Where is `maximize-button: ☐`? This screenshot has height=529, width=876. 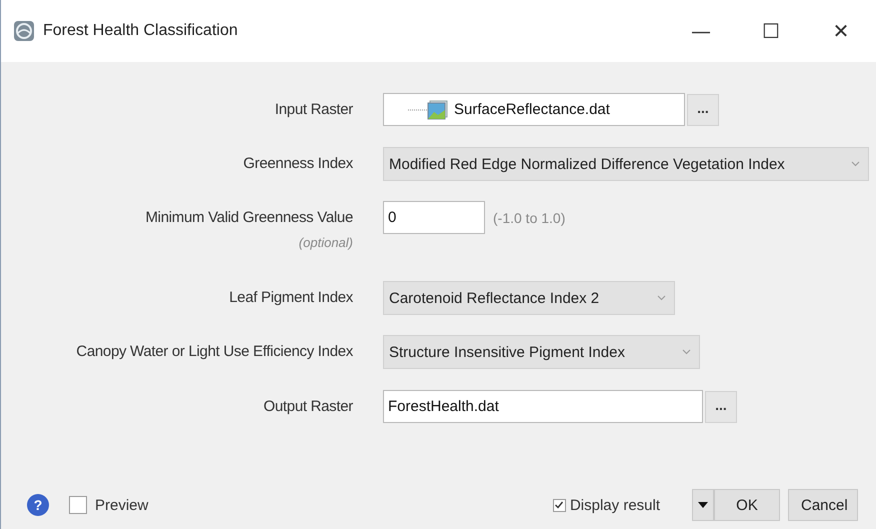 maximize-button: ☐ is located at coordinates (771, 31).